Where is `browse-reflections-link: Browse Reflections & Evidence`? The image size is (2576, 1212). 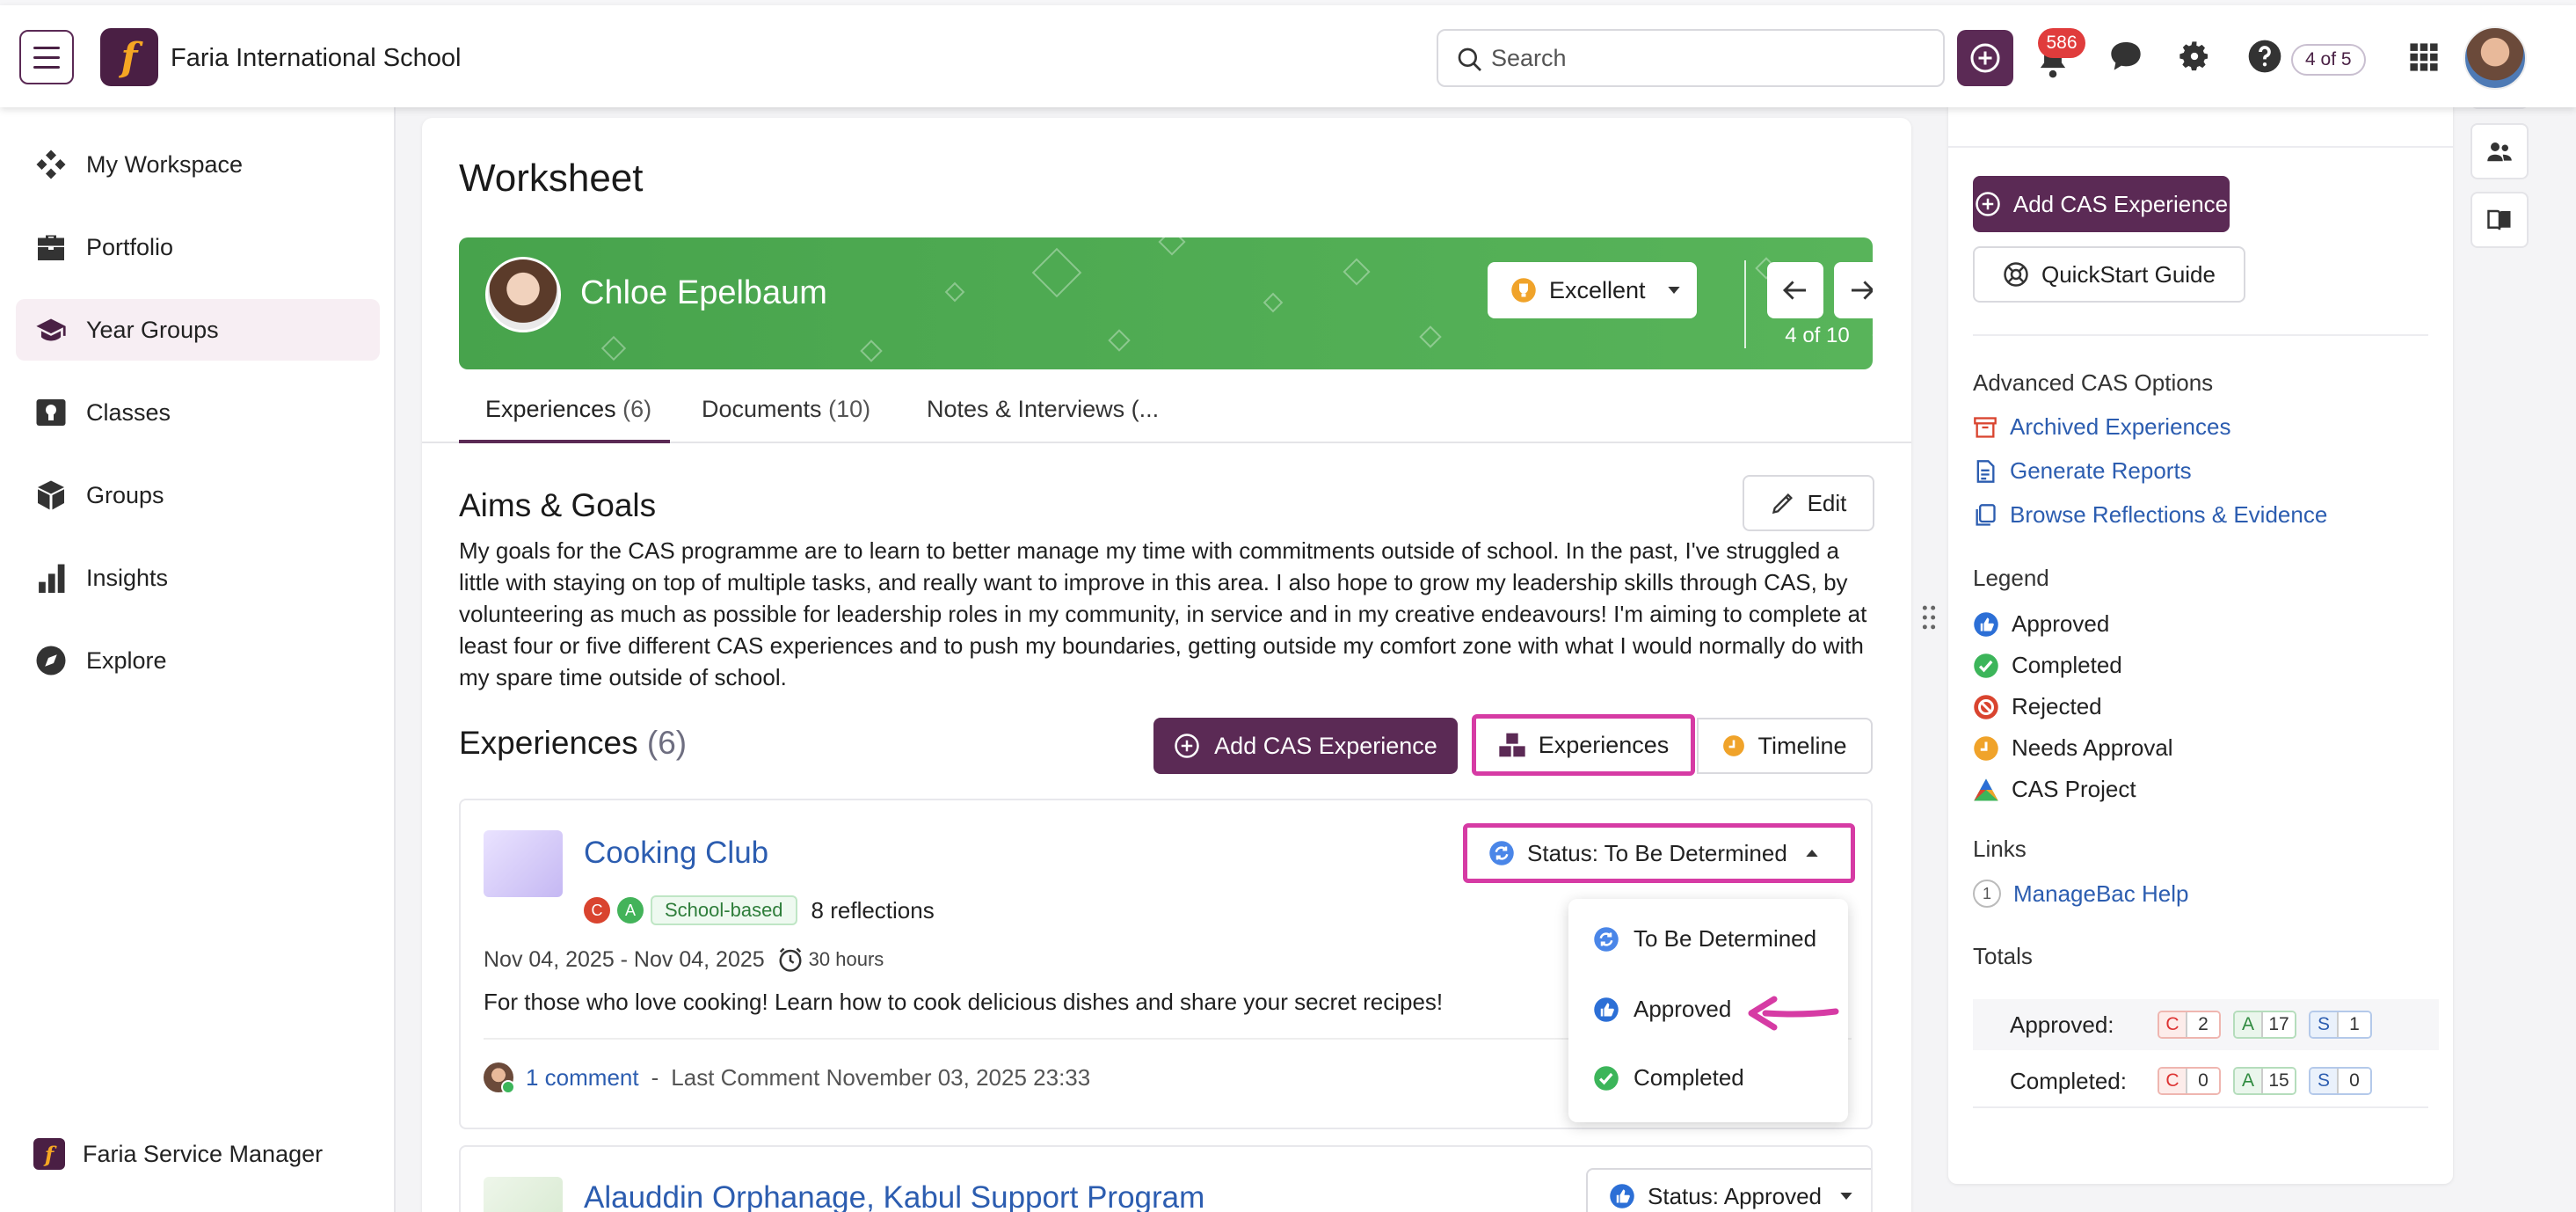
browse-reflections-link: Browse Reflections & Evidence is located at coordinates (2150, 515).